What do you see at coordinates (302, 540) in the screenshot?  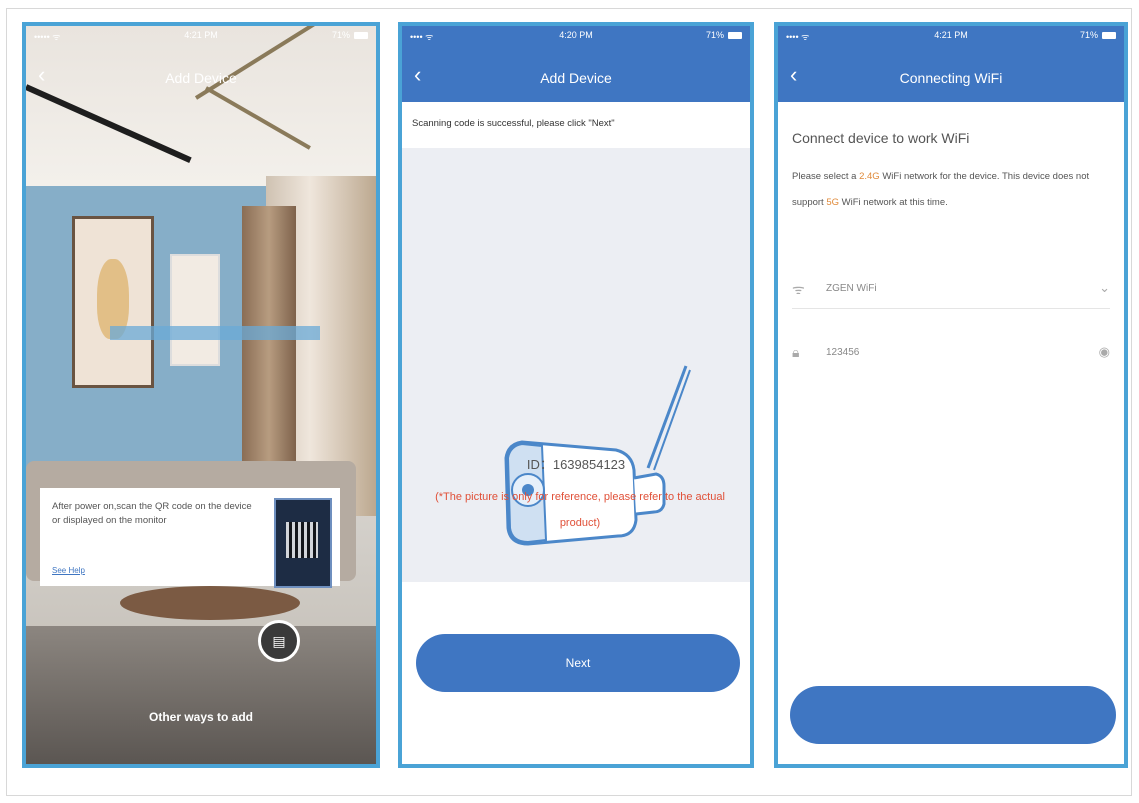 I see `qr-code-icon` at bounding box center [302, 540].